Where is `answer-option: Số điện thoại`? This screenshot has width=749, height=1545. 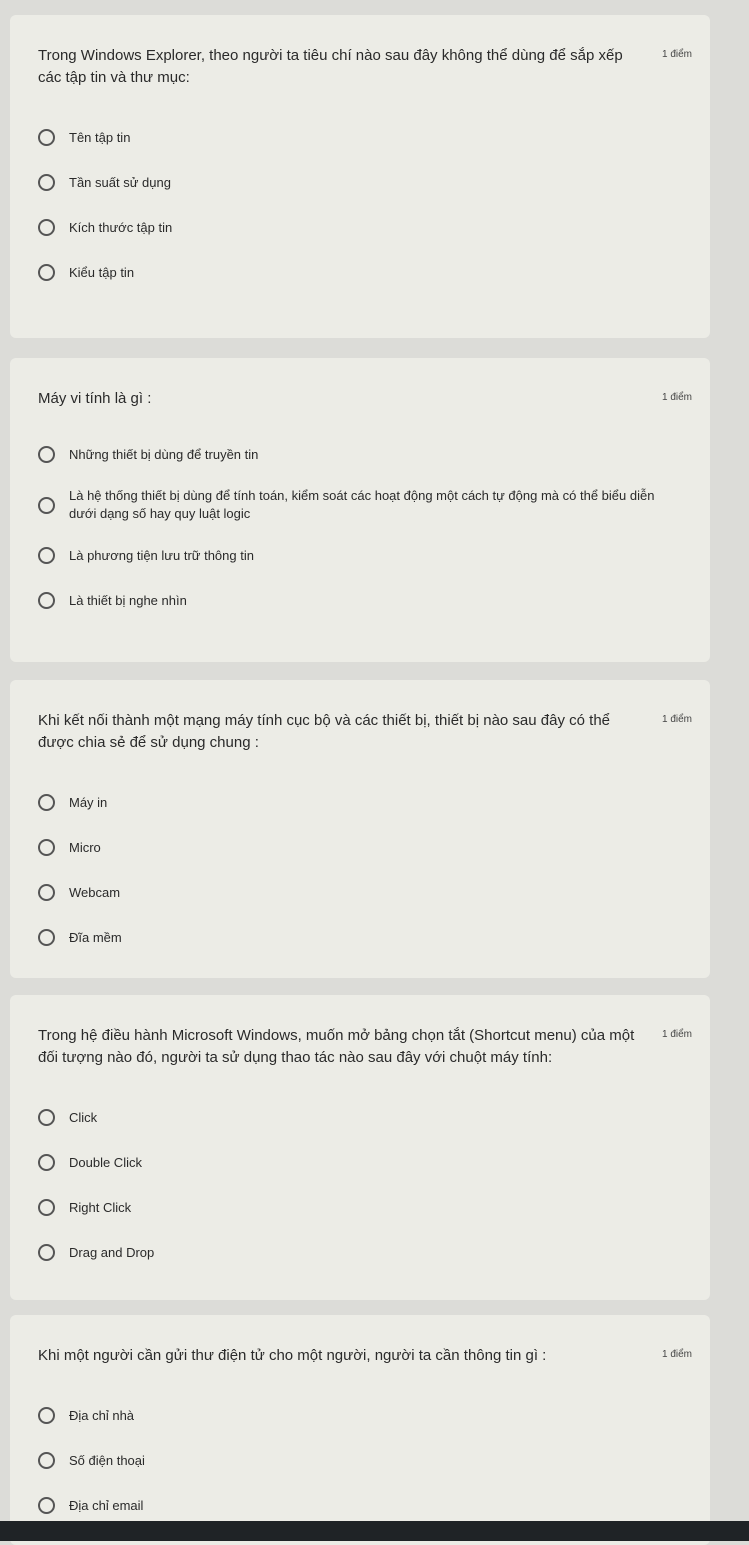
answer-option: Số điện thoại is located at coordinates (365, 1460).